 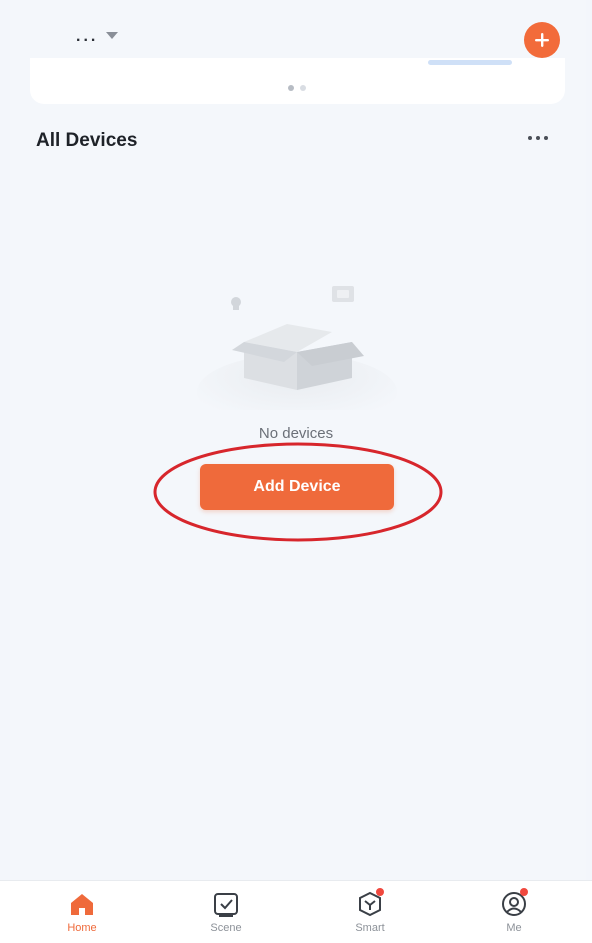 I want to click on tab-smart: Smart, so click(x=370, y=912).